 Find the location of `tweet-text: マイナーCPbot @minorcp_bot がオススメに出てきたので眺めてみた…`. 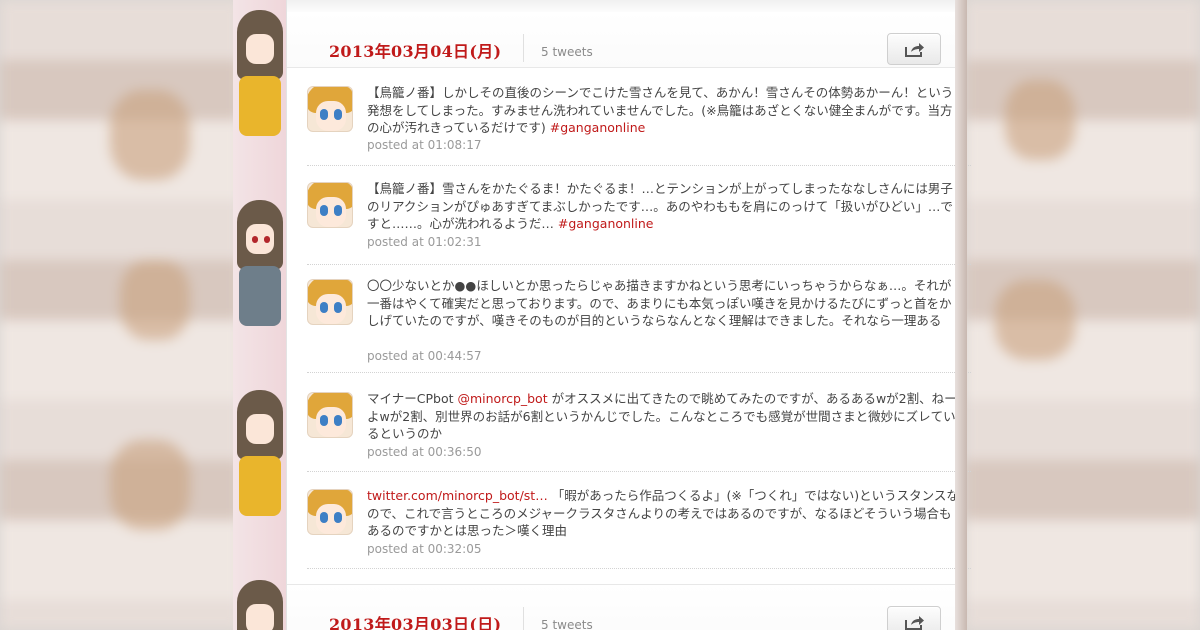

tweet-text: マイナーCPbot @minorcp_bot がオススメに出てきたので眺めてみた… is located at coordinates (662, 416).